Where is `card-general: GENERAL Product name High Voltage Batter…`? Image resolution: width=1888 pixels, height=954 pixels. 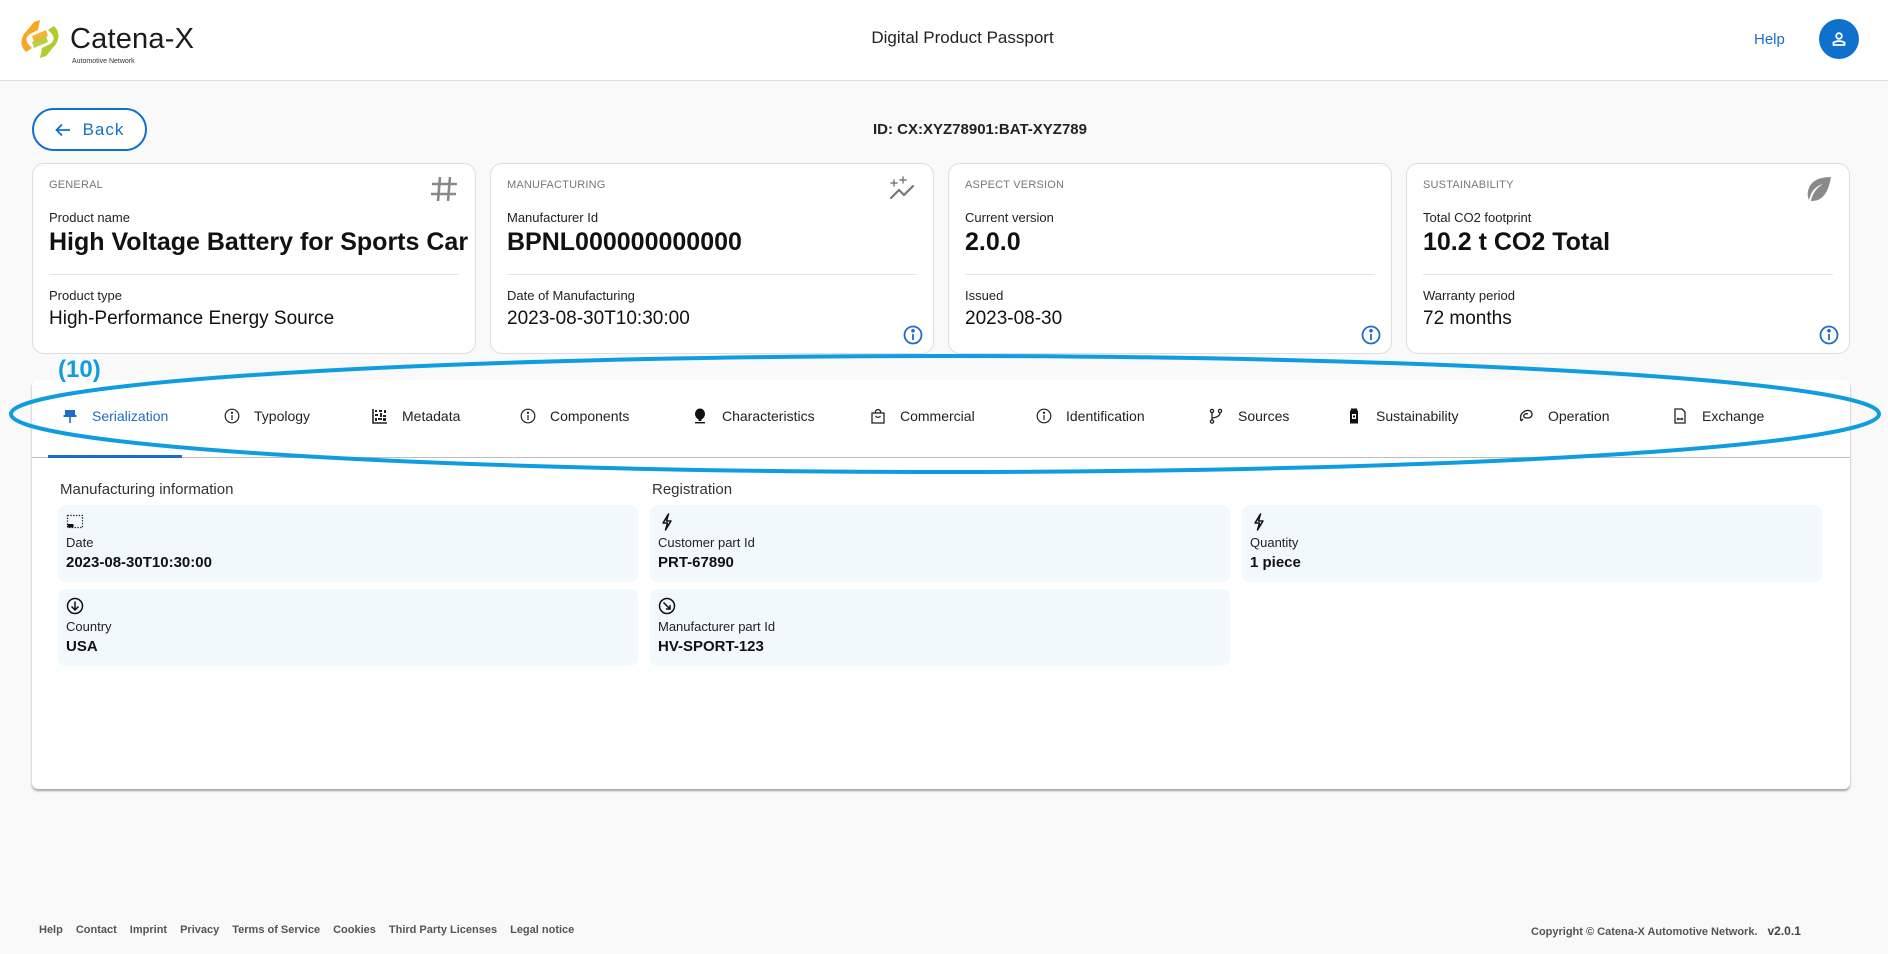
card-general: GENERAL Product name High Voltage Batter… is located at coordinates (254, 258).